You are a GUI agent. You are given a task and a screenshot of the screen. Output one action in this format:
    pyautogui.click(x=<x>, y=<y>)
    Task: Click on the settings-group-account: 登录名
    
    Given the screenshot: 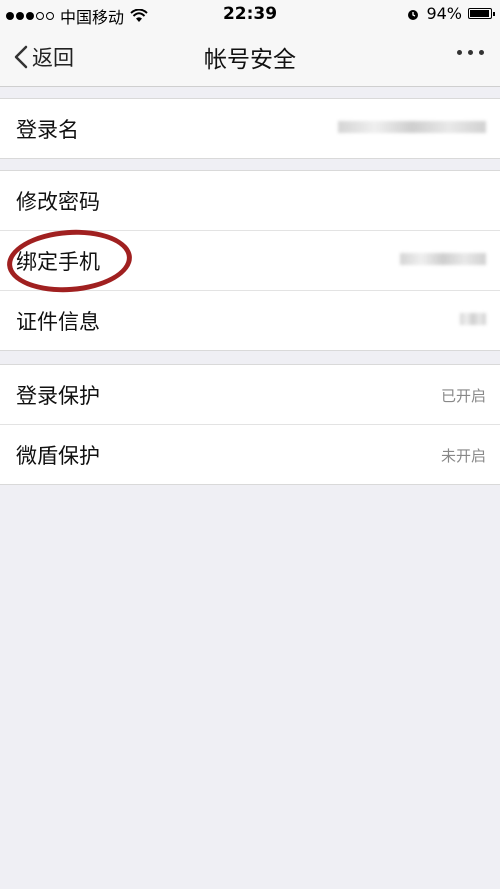 What is the action you would take?
    pyautogui.click(x=250, y=128)
    